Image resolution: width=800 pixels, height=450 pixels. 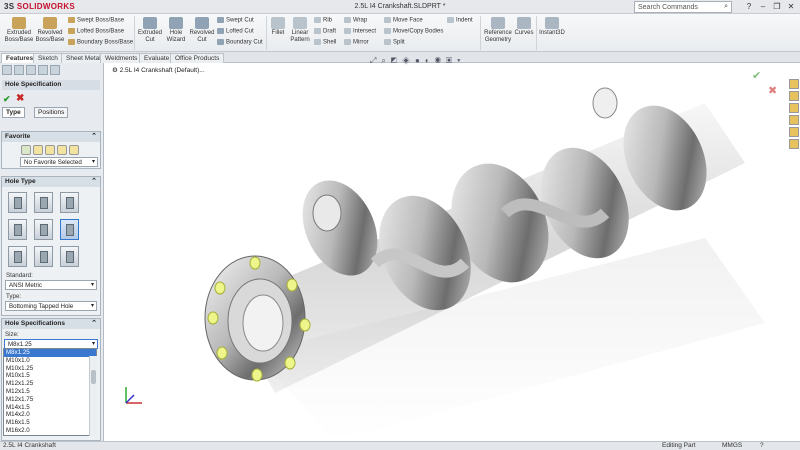 What do you see at coordinates (323, 20) in the screenshot?
I see `rib-button: Rib` at bounding box center [323, 20].